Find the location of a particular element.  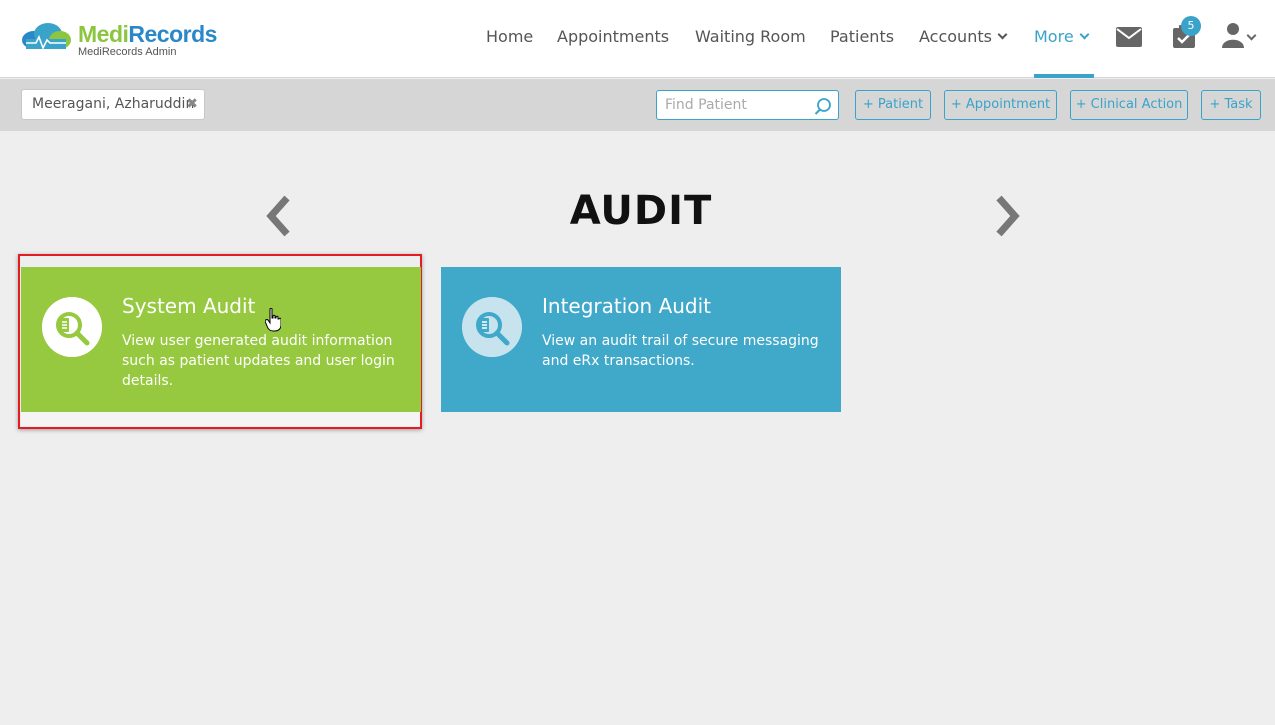

find-patient-field is located at coordinates (747, 105).